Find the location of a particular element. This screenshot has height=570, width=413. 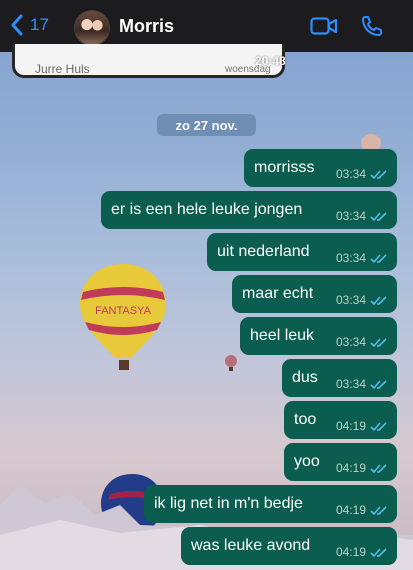

message-bubble: er is een hele leuke jongen 03:34 is located at coordinates (249, 210).